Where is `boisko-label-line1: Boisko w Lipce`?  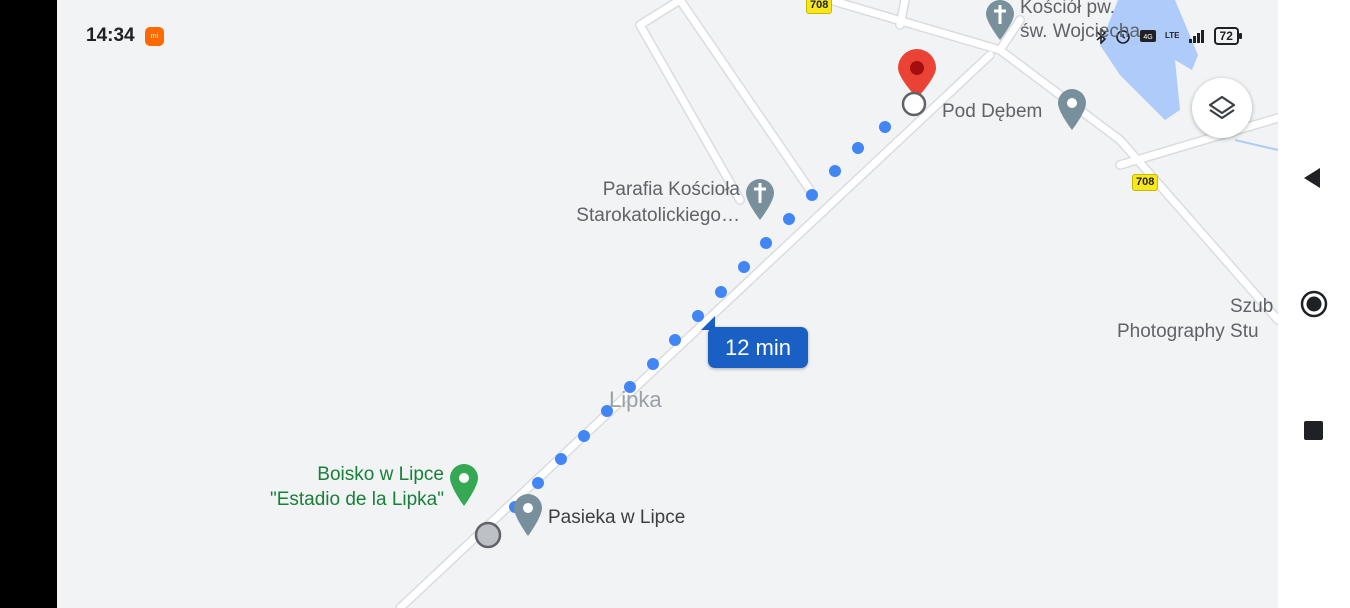
boisko-label-line1: Boisko w Lipce is located at coordinates (337, 474).